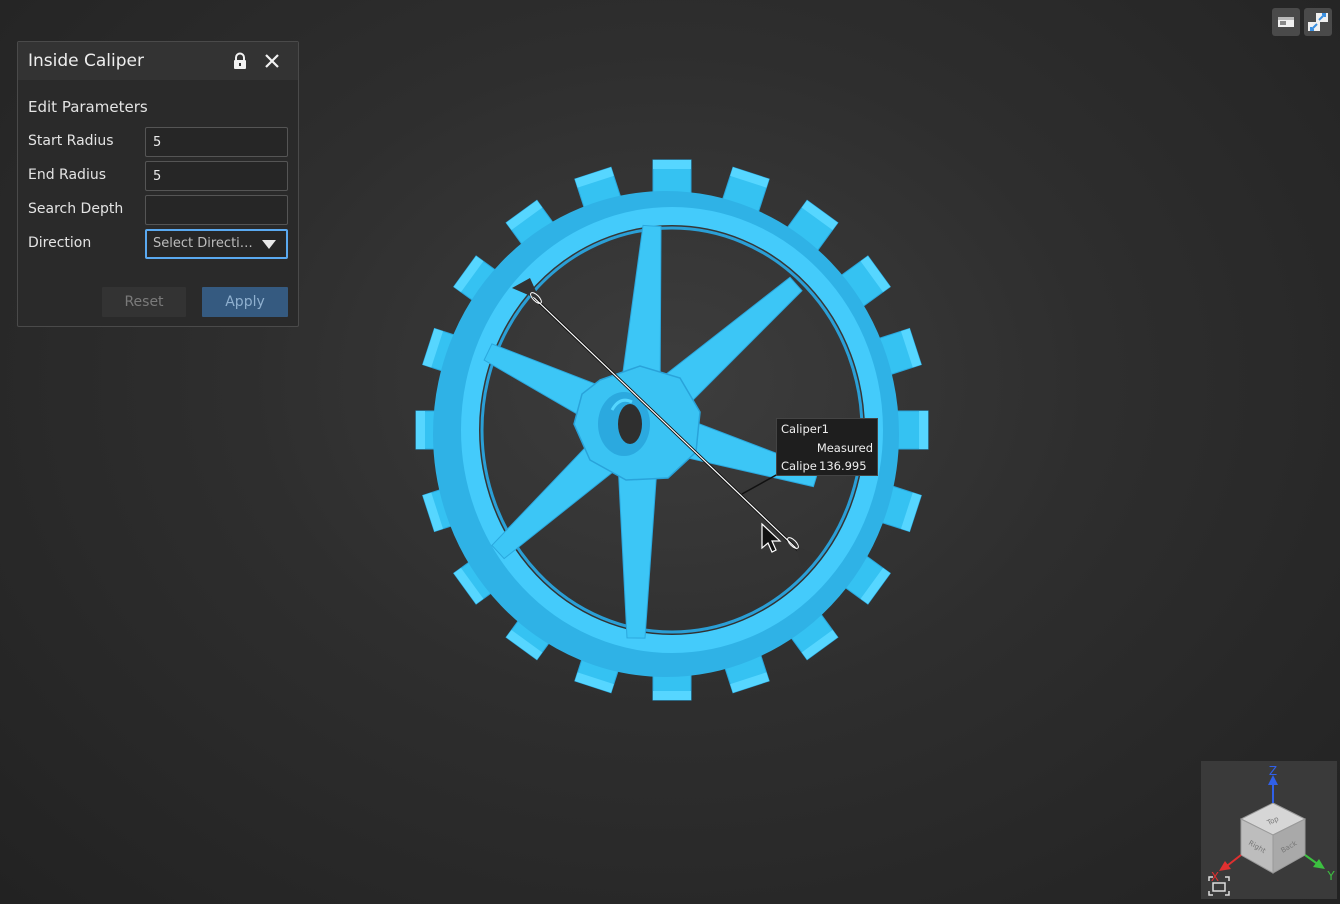  Describe the element at coordinates (86, 61) in the screenshot. I see `panel-title: Inside Caliper` at that location.